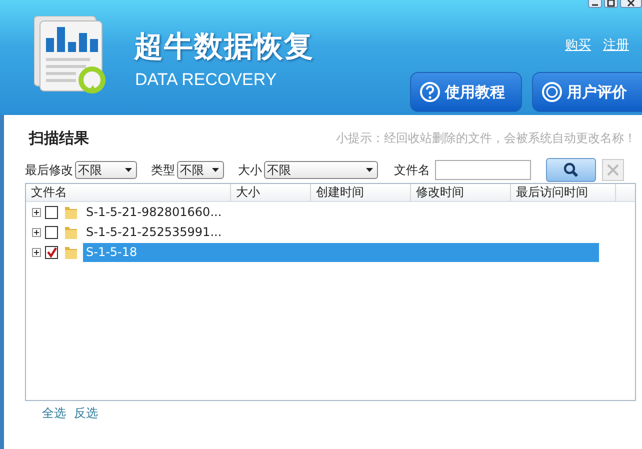 This screenshot has height=449, width=642. Describe the element at coordinates (483, 170) in the screenshot. I see `filename-field` at that location.